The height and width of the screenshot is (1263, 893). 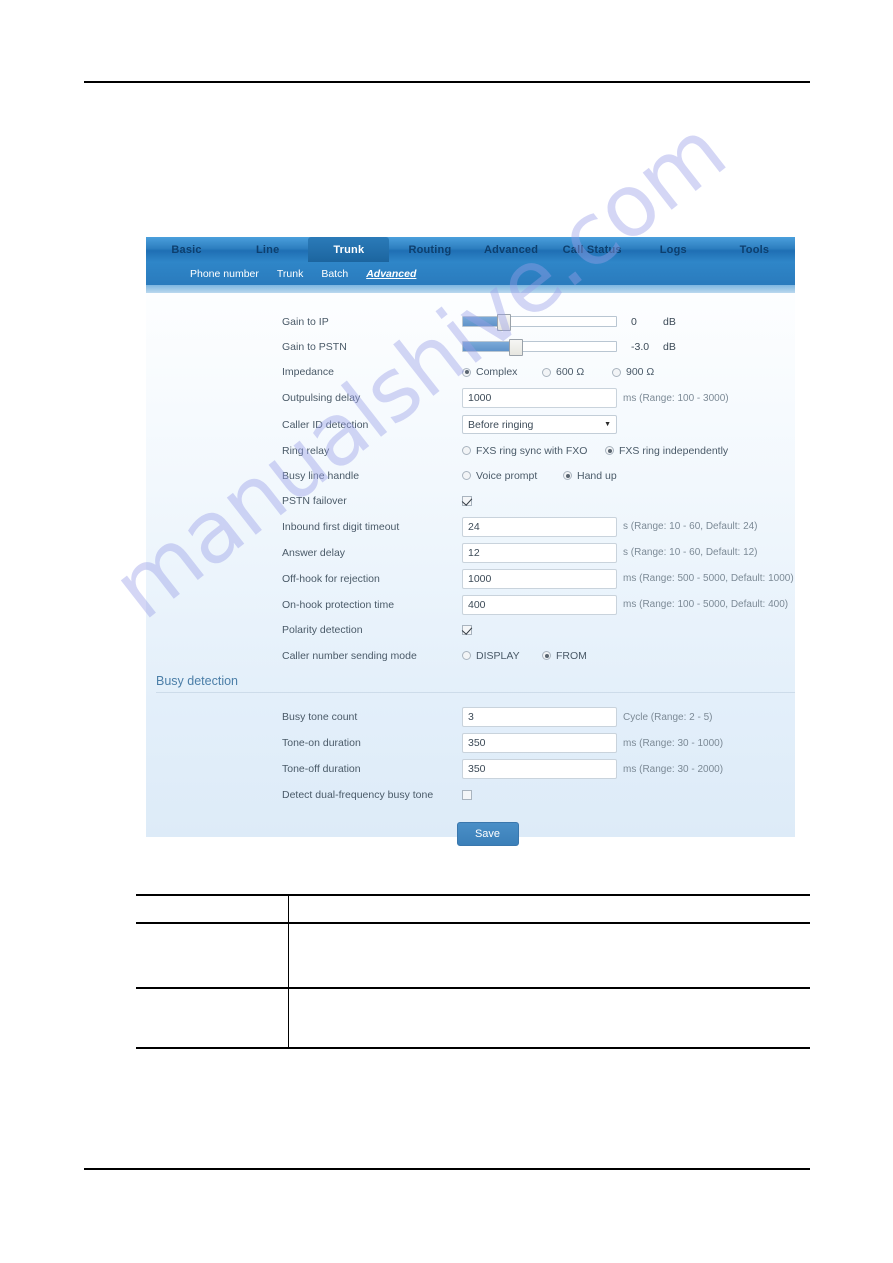 What do you see at coordinates (470, 273) in the screenshot?
I see `sub-nav-bar: Phone number Trunk Batch Advanced` at bounding box center [470, 273].